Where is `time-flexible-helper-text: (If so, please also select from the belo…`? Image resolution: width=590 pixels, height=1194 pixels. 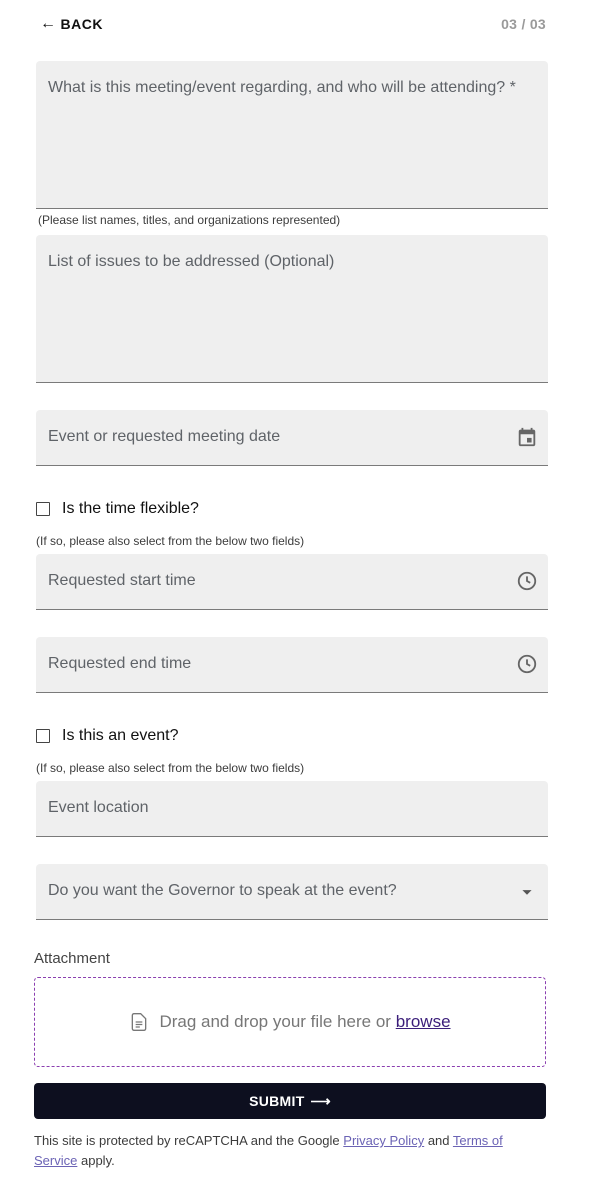
time-flexible-helper-text: (If so, please also select from the belo… is located at coordinates (170, 541).